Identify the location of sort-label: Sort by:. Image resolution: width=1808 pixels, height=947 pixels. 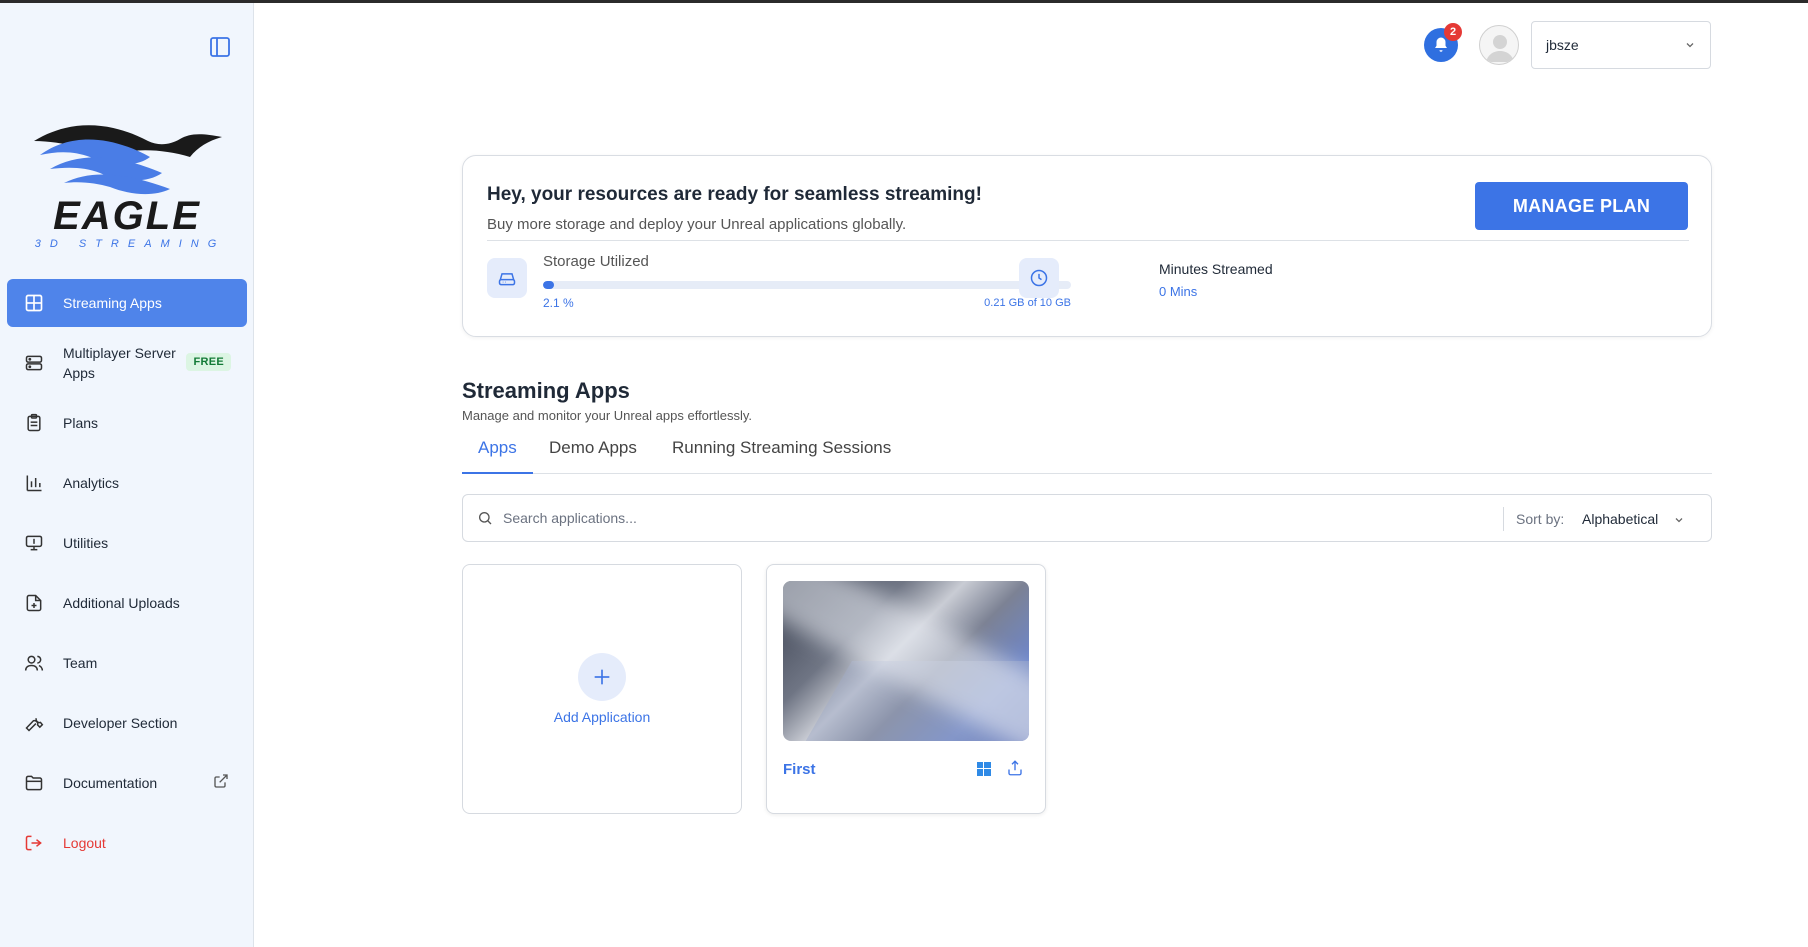
(1540, 519).